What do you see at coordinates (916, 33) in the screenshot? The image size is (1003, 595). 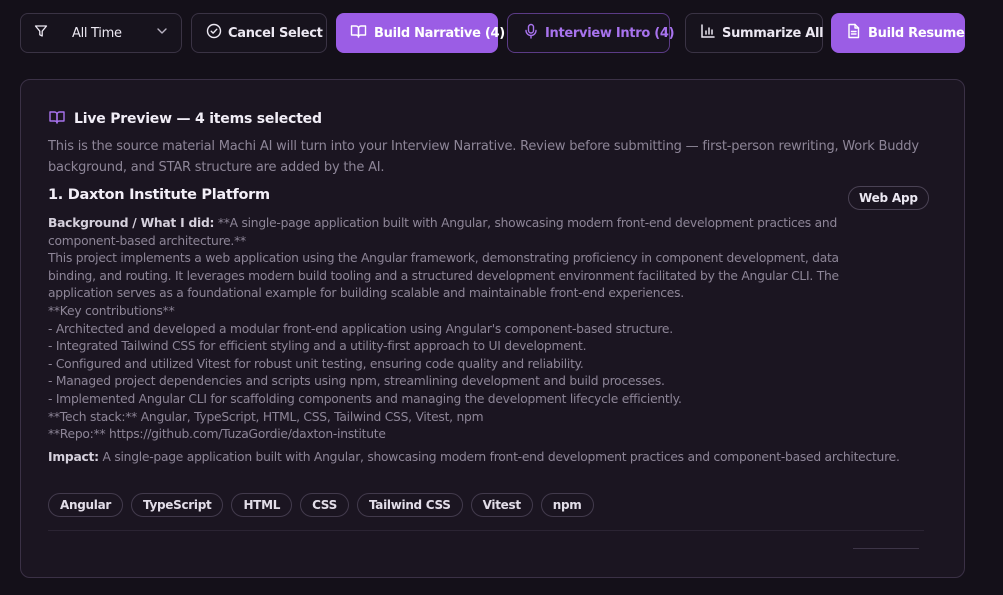 I see `build-resume-label: Build Resume` at bounding box center [916, 33].